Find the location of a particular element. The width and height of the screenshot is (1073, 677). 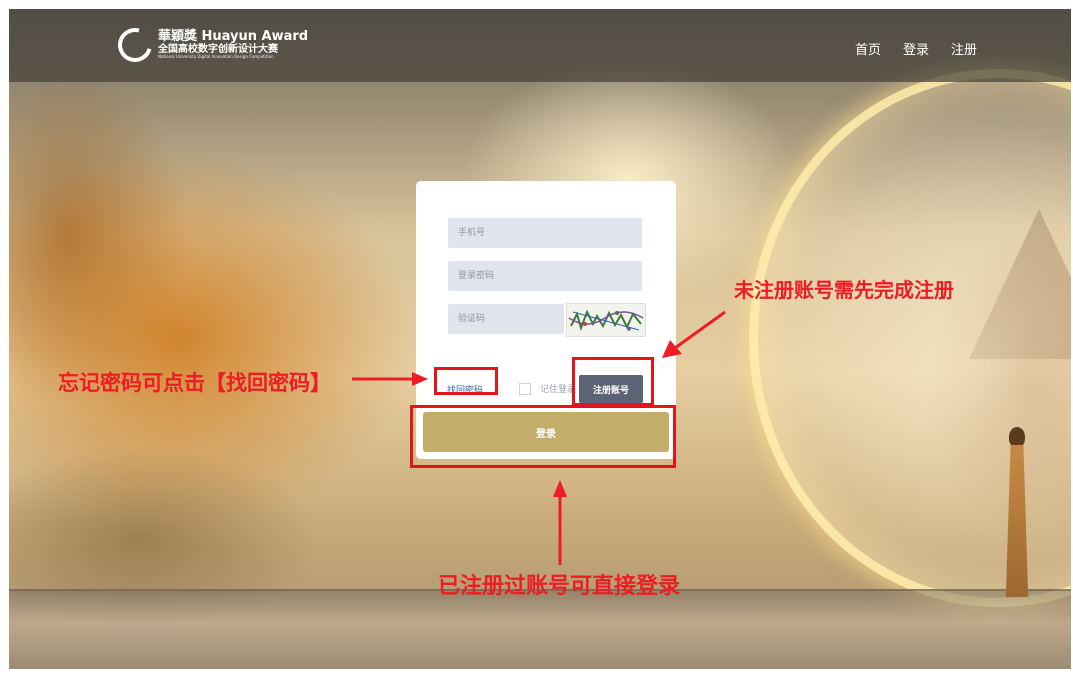

arrow-right-icon is located at coordinates (420, 379).